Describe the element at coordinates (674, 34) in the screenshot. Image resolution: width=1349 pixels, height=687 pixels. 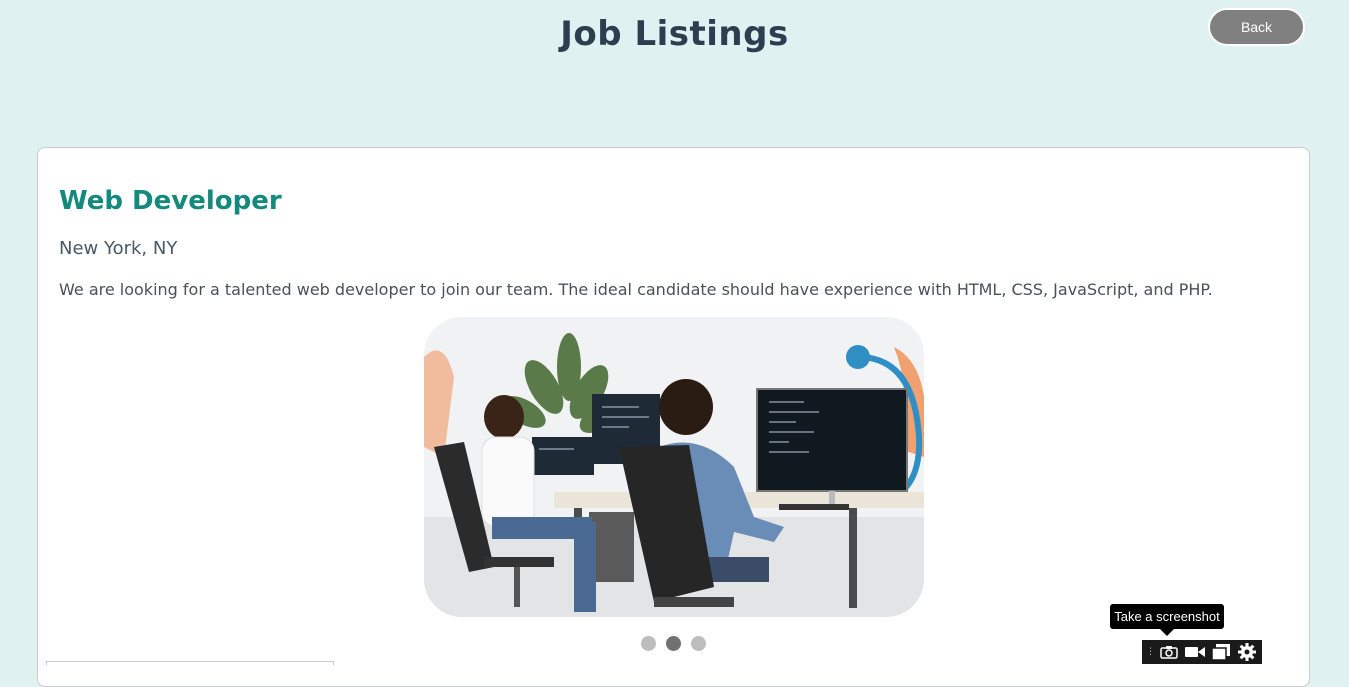
I see `page-title: Job Listings` at that location.